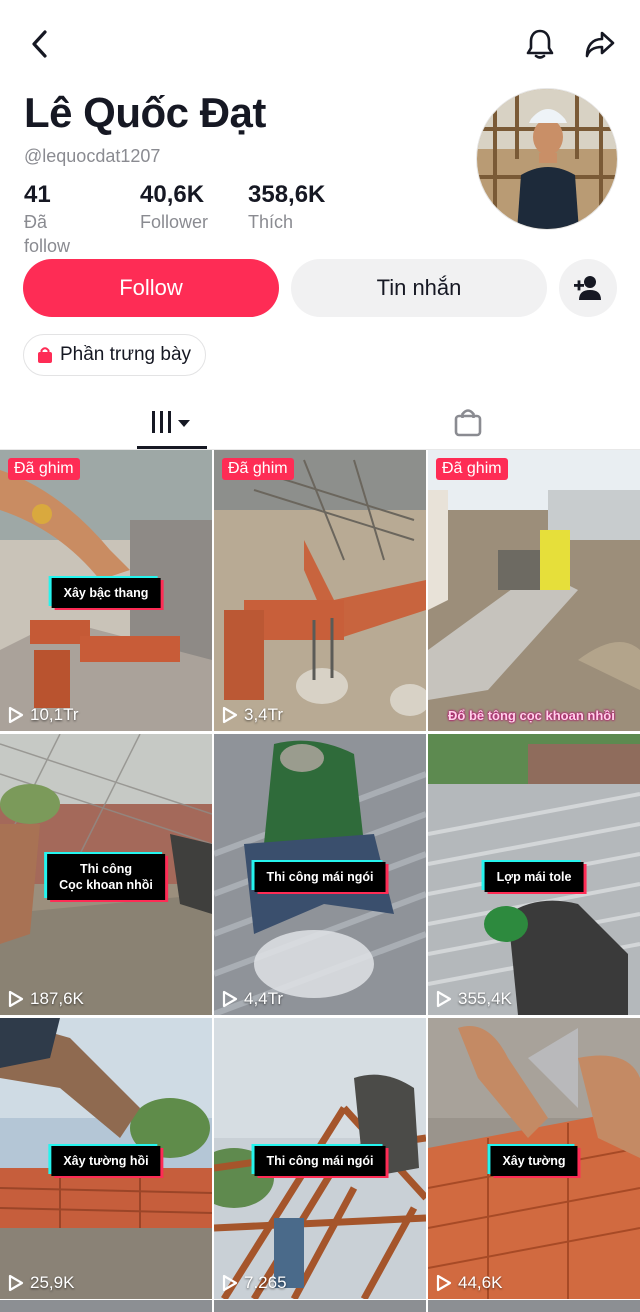 The height and width of the screenshot is (1312, 640). I want to click on shopping-bag-icon, so click(45, 355).